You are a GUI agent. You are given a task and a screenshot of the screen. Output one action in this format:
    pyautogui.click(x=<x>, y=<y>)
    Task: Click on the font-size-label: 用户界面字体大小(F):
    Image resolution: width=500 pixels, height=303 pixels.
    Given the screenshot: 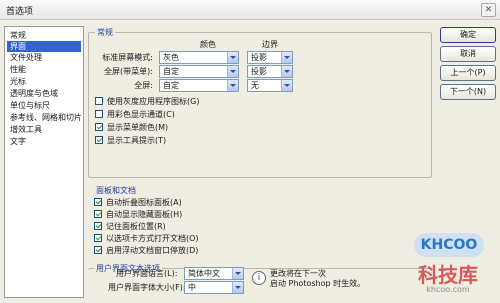 What is the action you would take?
    pyautogui.click(x=147, y=287)
    